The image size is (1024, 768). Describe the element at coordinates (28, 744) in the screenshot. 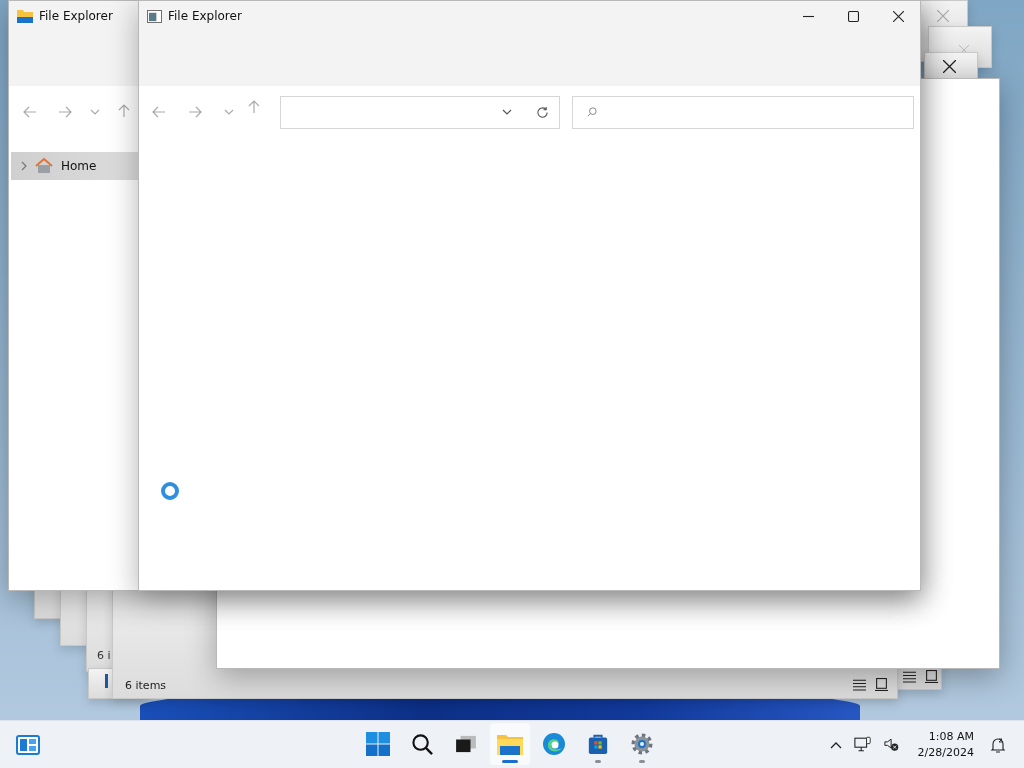

I see `widgets-icon` at that location.